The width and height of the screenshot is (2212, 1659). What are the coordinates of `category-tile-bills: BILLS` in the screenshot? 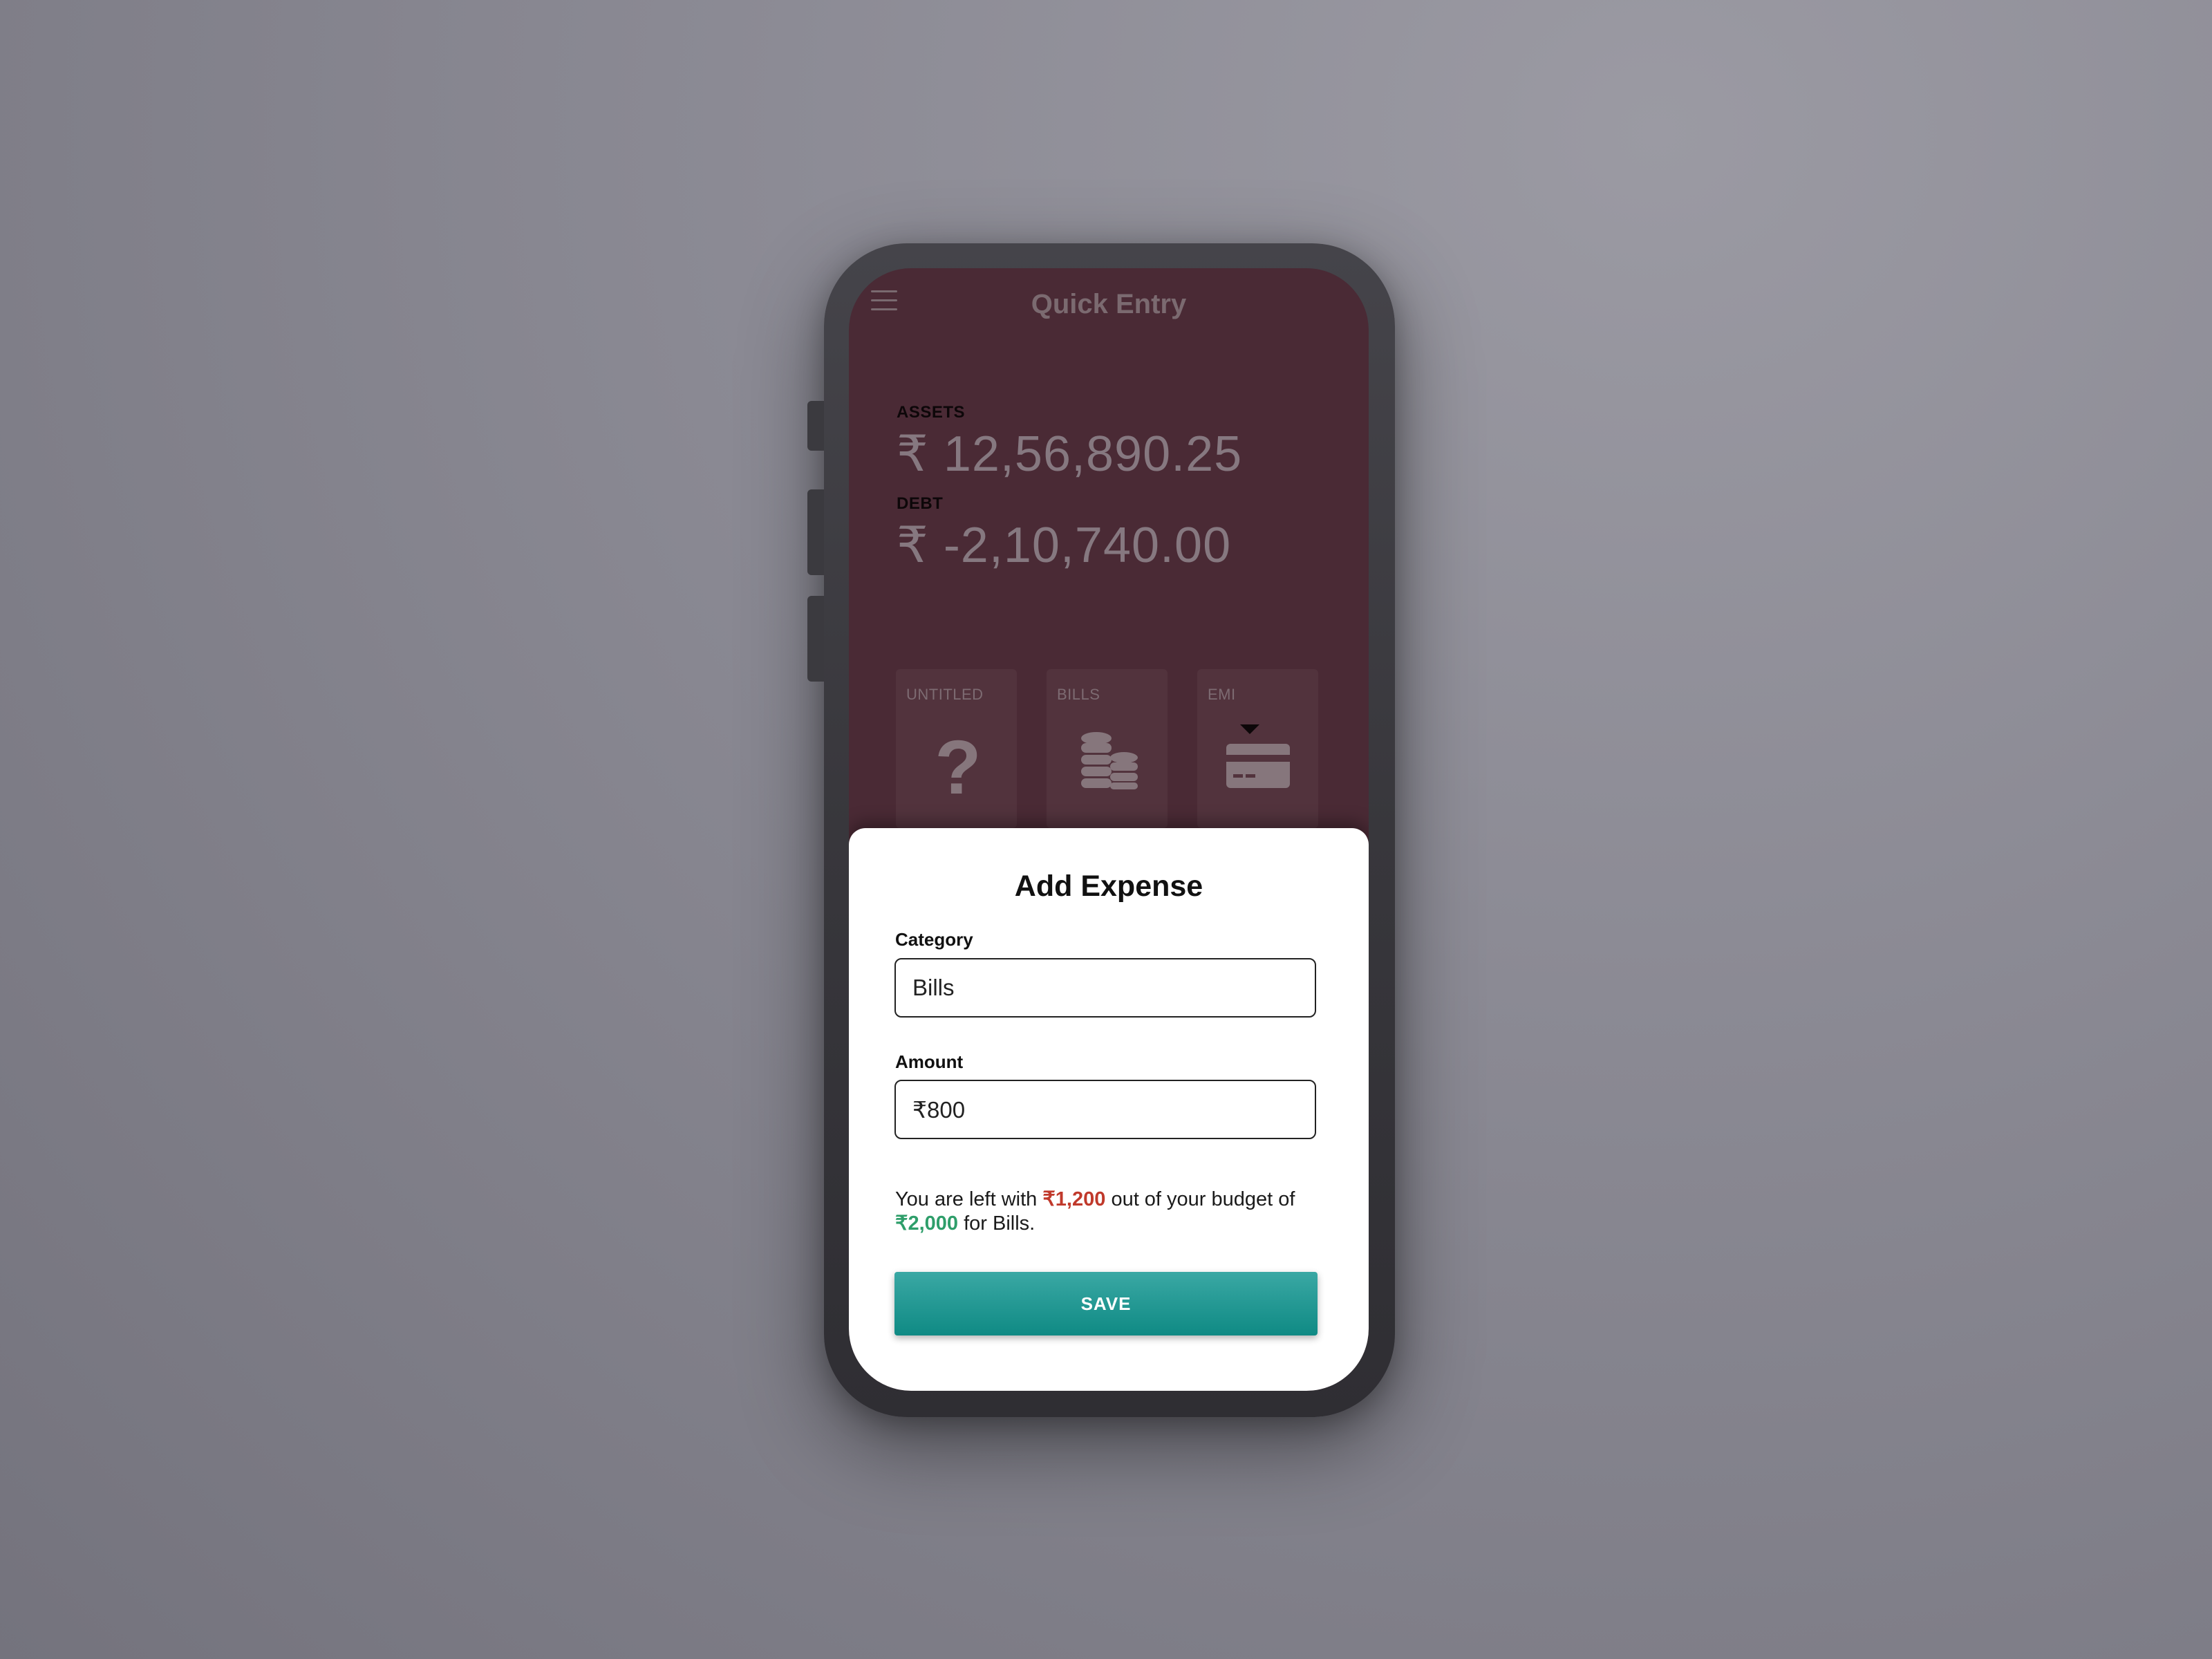 It's located at (1107, 749).